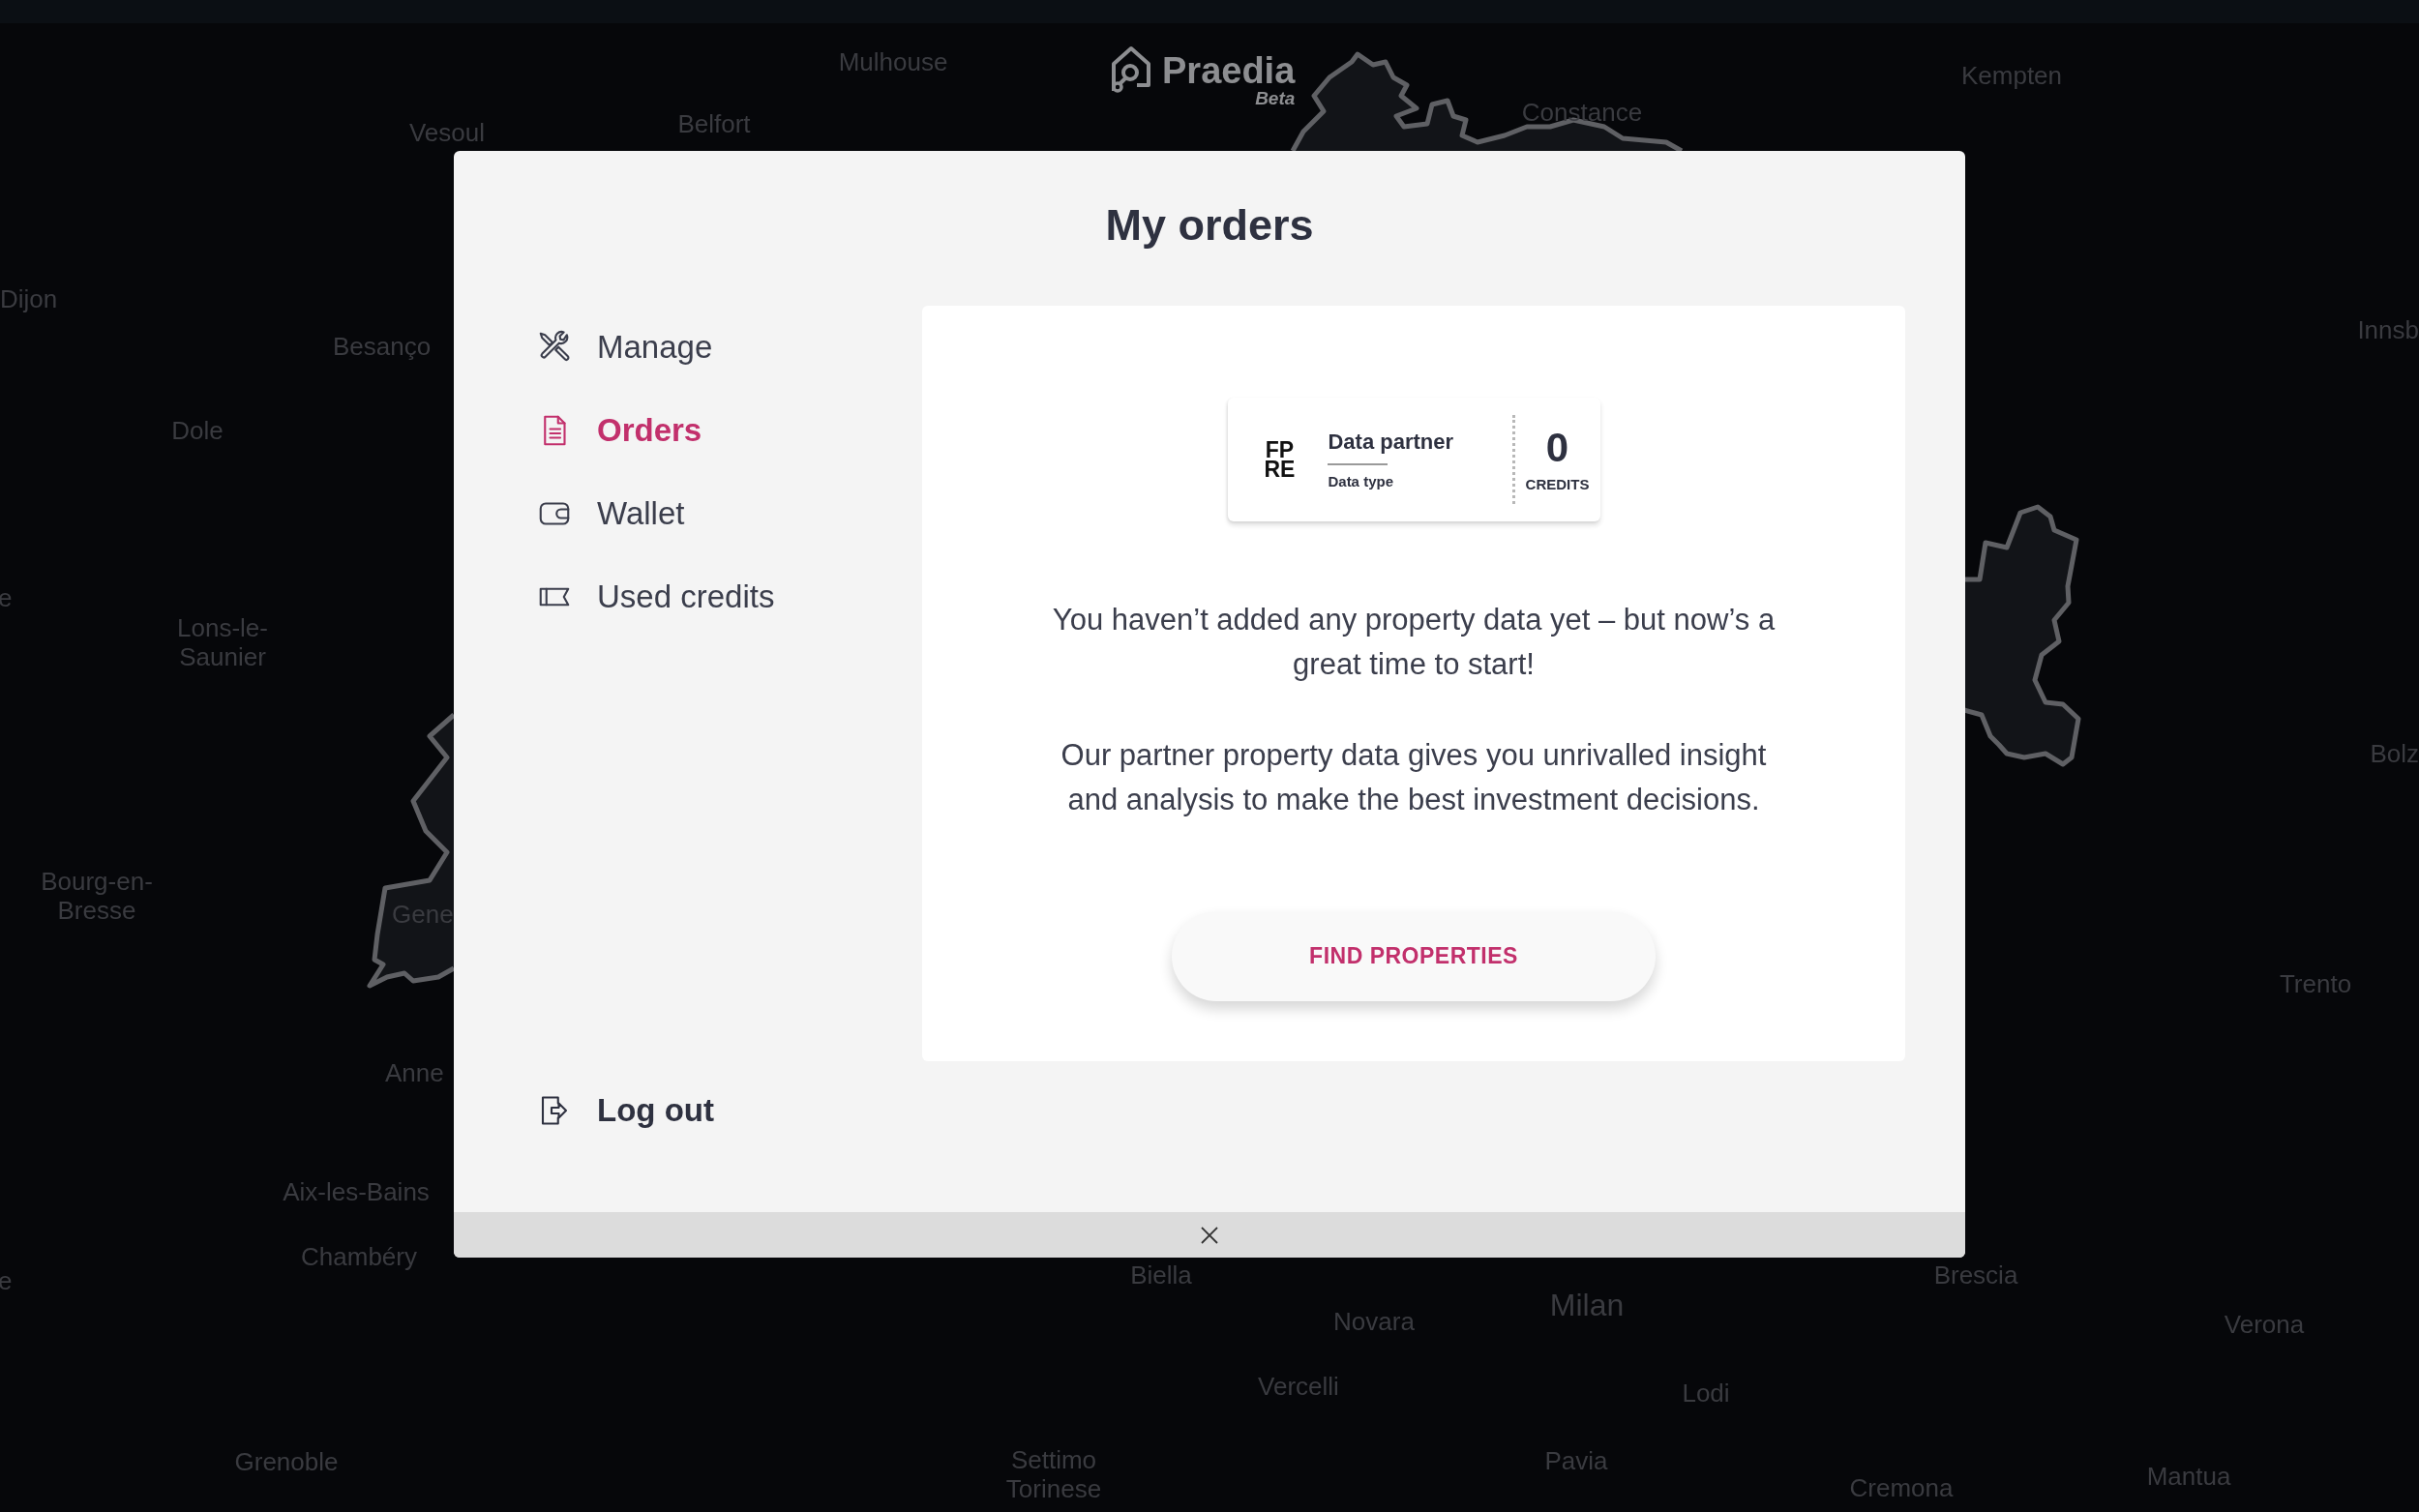 Image resolution: width=2419 pixels, height=1512 pixels. Describe the element at coordinates (1229, 71) in the screenshot. I see `logo-text: Praedia` at that location.